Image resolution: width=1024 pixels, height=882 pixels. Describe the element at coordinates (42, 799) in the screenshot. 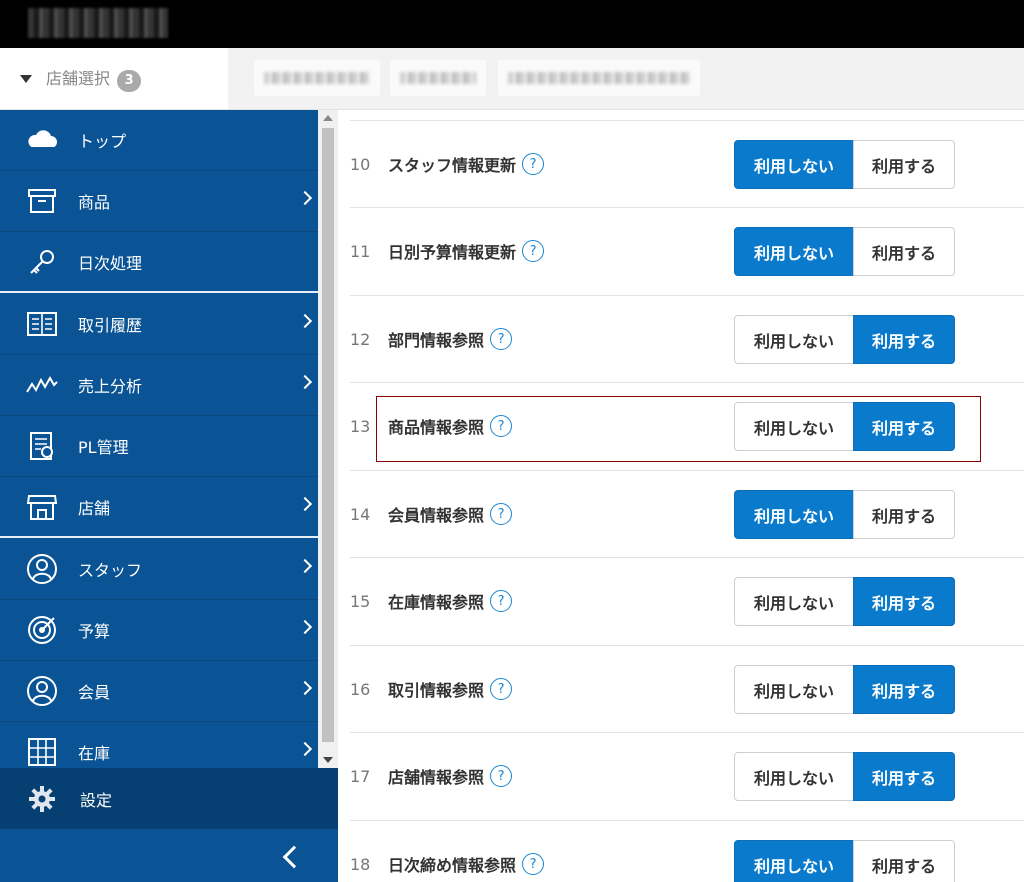

I see `gear-icon` at that location.